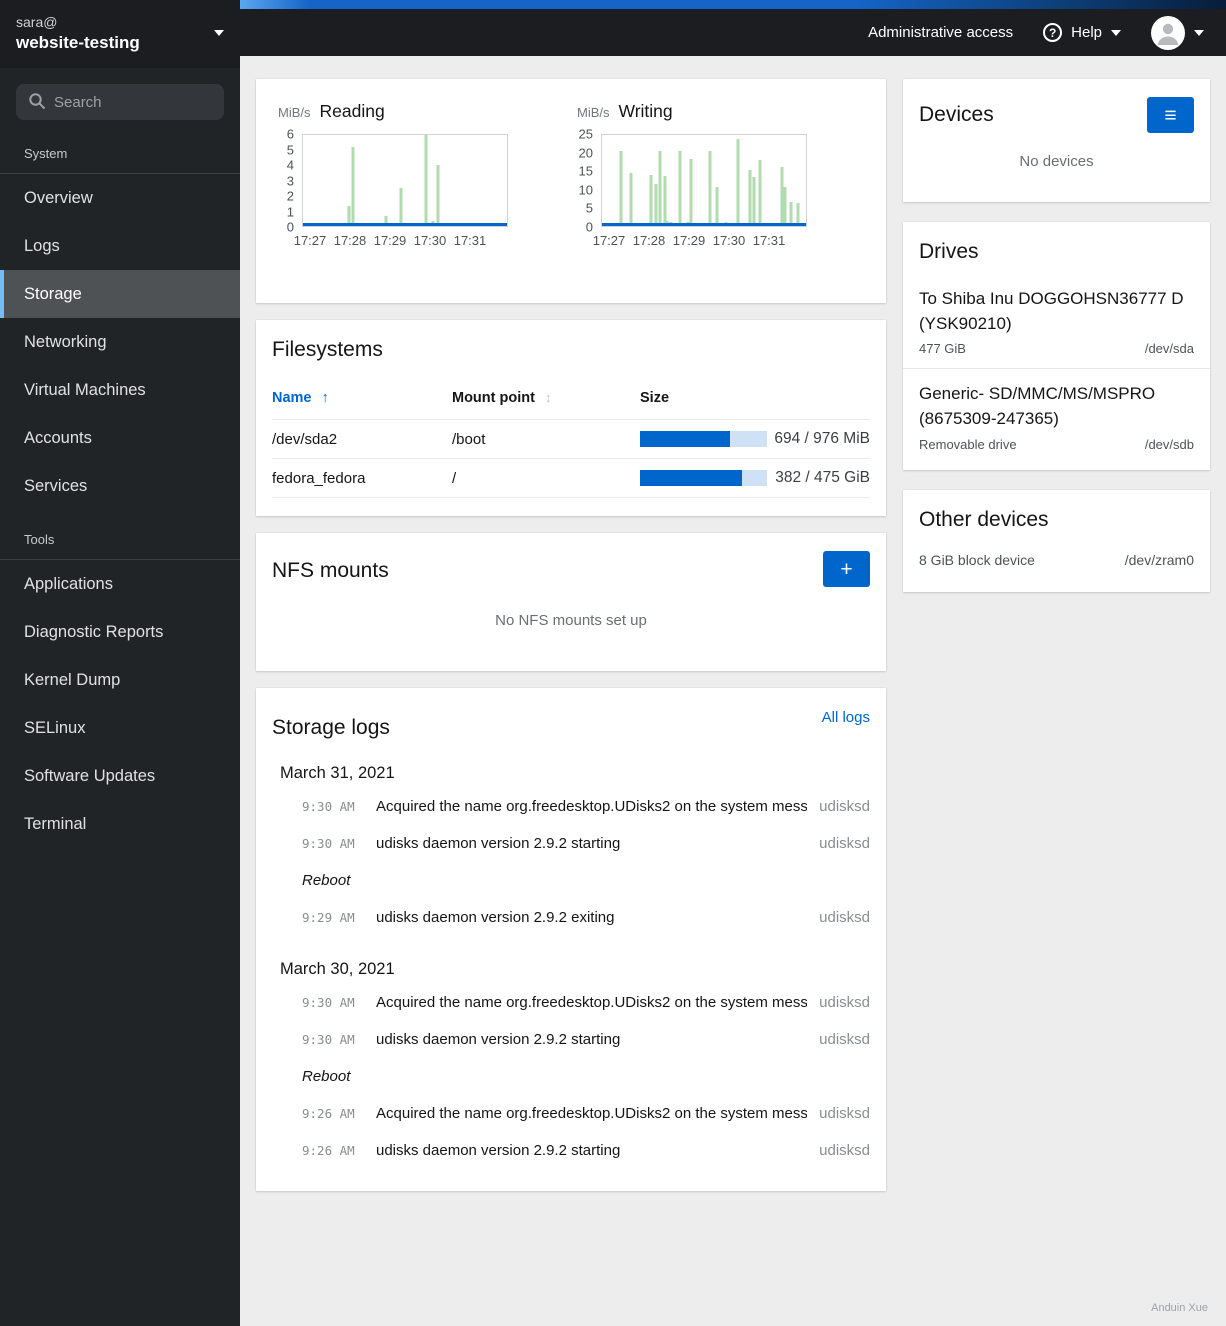  Describe the element at coordinates (120, 632) in the screenshot. I see `sidebar-item-diagnostic-reports: Diagnostic Reports` at that location.